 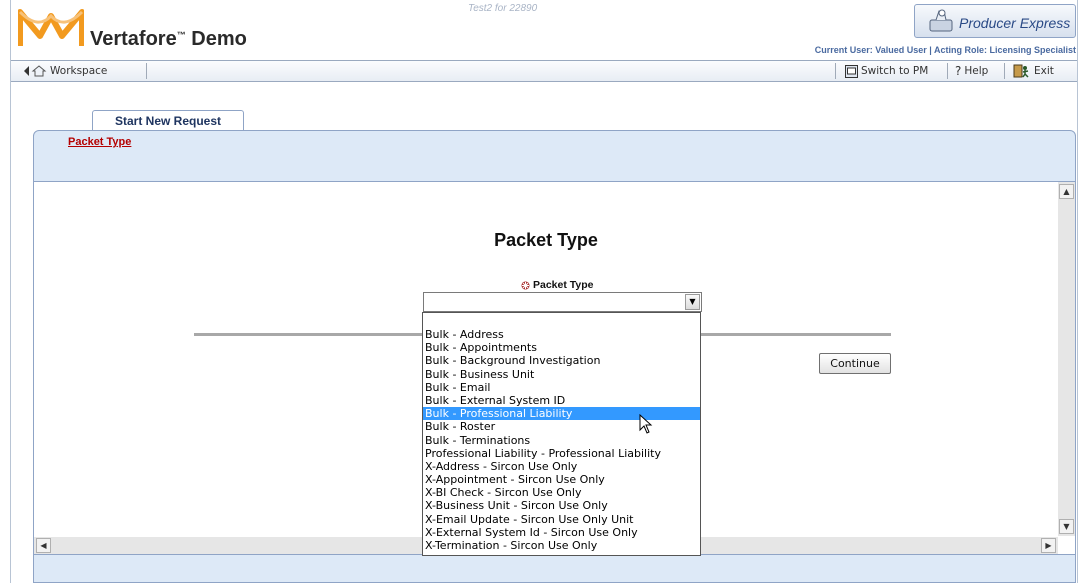 I want to click on packet-type-select: ▼, so click(x=562, y=302).